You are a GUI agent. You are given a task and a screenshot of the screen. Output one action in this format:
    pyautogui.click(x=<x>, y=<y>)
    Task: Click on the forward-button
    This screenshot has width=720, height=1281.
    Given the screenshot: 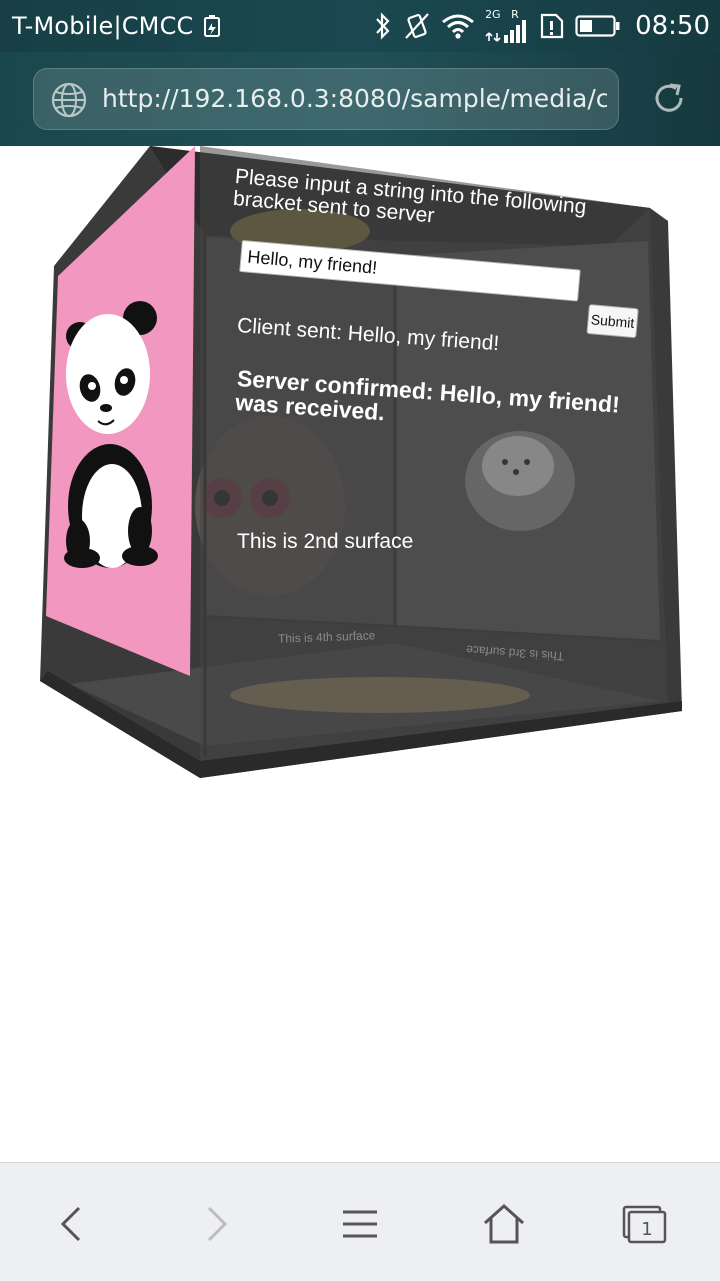 What is the action you would take?
    pyautogui.click(x=216, y=1224)
    